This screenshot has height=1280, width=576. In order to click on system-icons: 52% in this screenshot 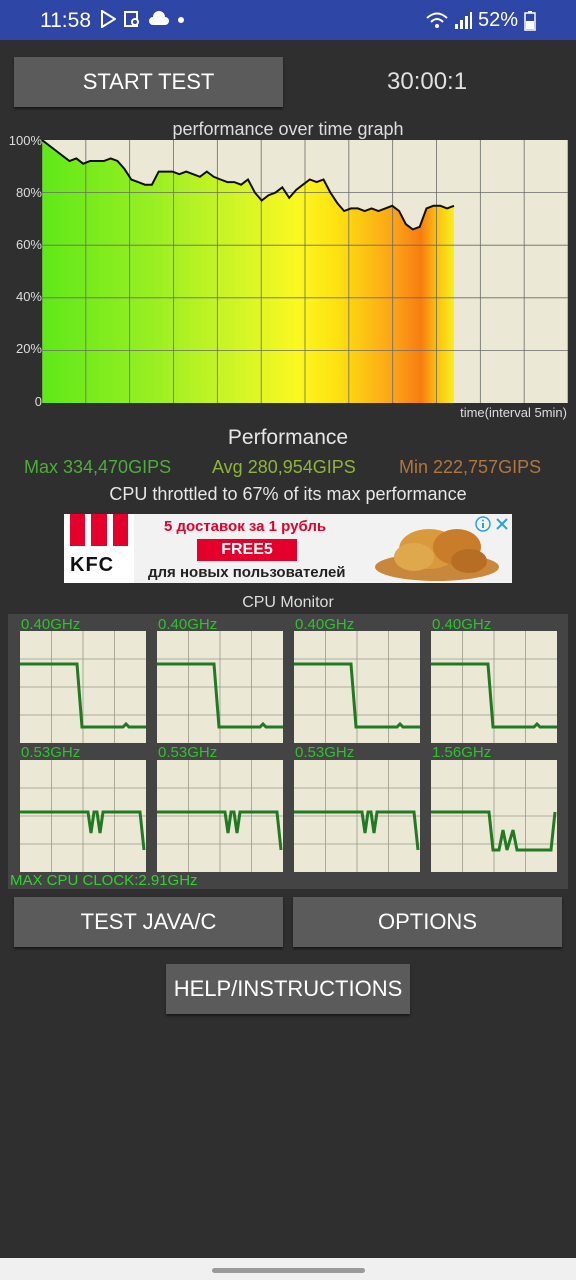, I will do `click(481, 20)`.